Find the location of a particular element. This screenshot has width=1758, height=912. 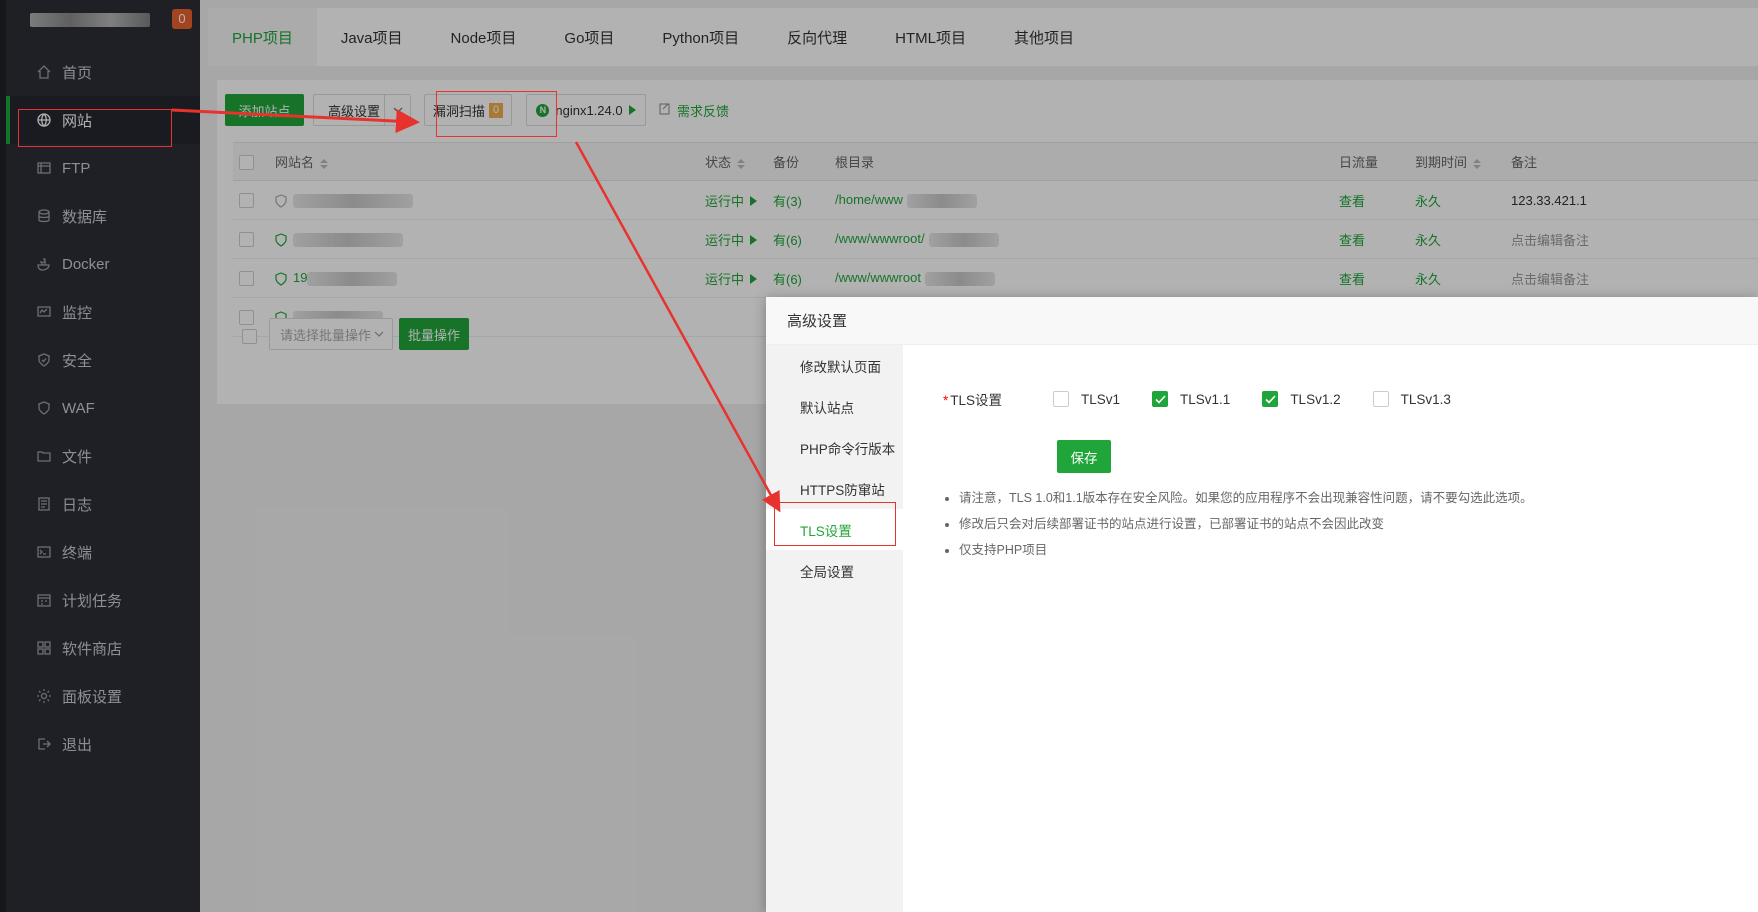

modal-menu-item-2: PHP命令行版本 is located at coordinates (834, 447).